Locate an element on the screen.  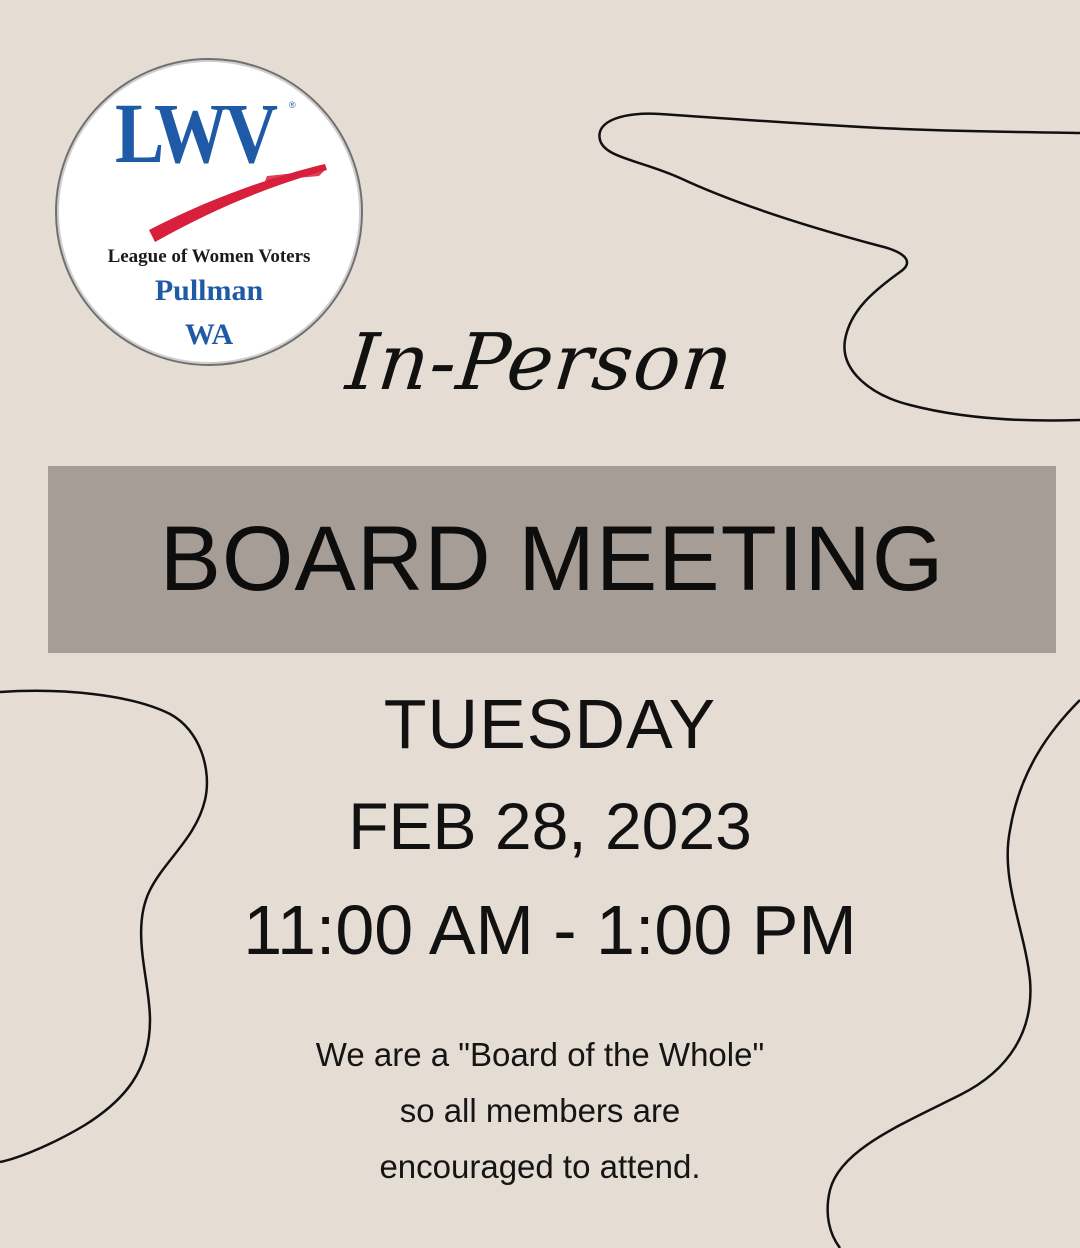
logo-organization-name: League of Women Voters is located at coordinates (209, 256).